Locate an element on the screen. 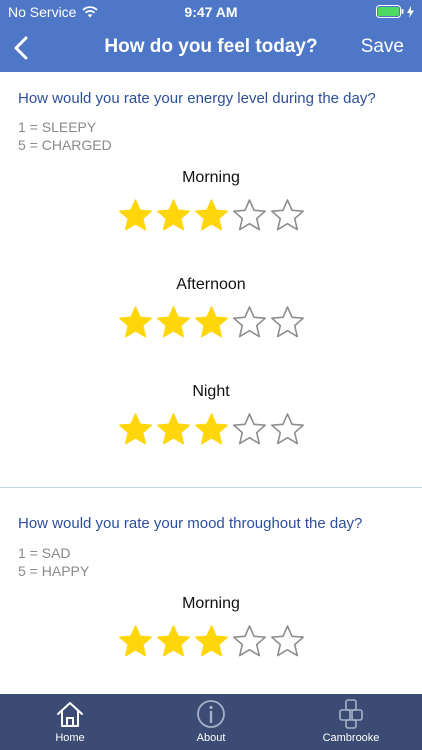 The image size is (422, 750). rating-night: Night is located at coordinates (211, 415).